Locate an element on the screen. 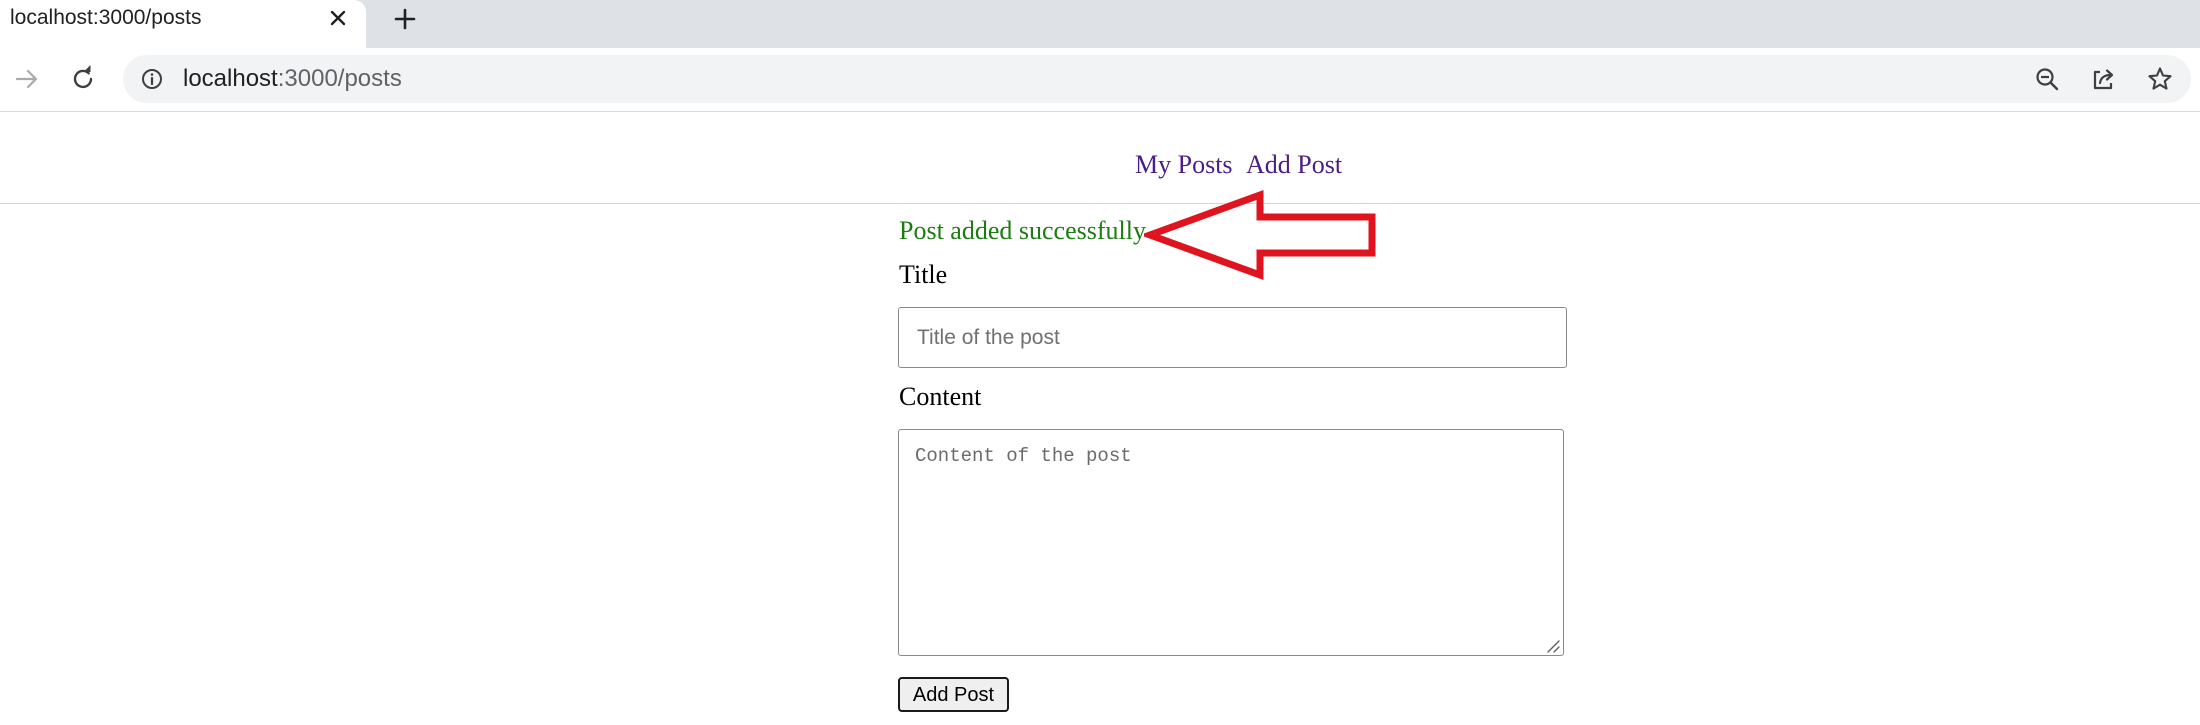  reload-icon is located at coordinates (83, 79).